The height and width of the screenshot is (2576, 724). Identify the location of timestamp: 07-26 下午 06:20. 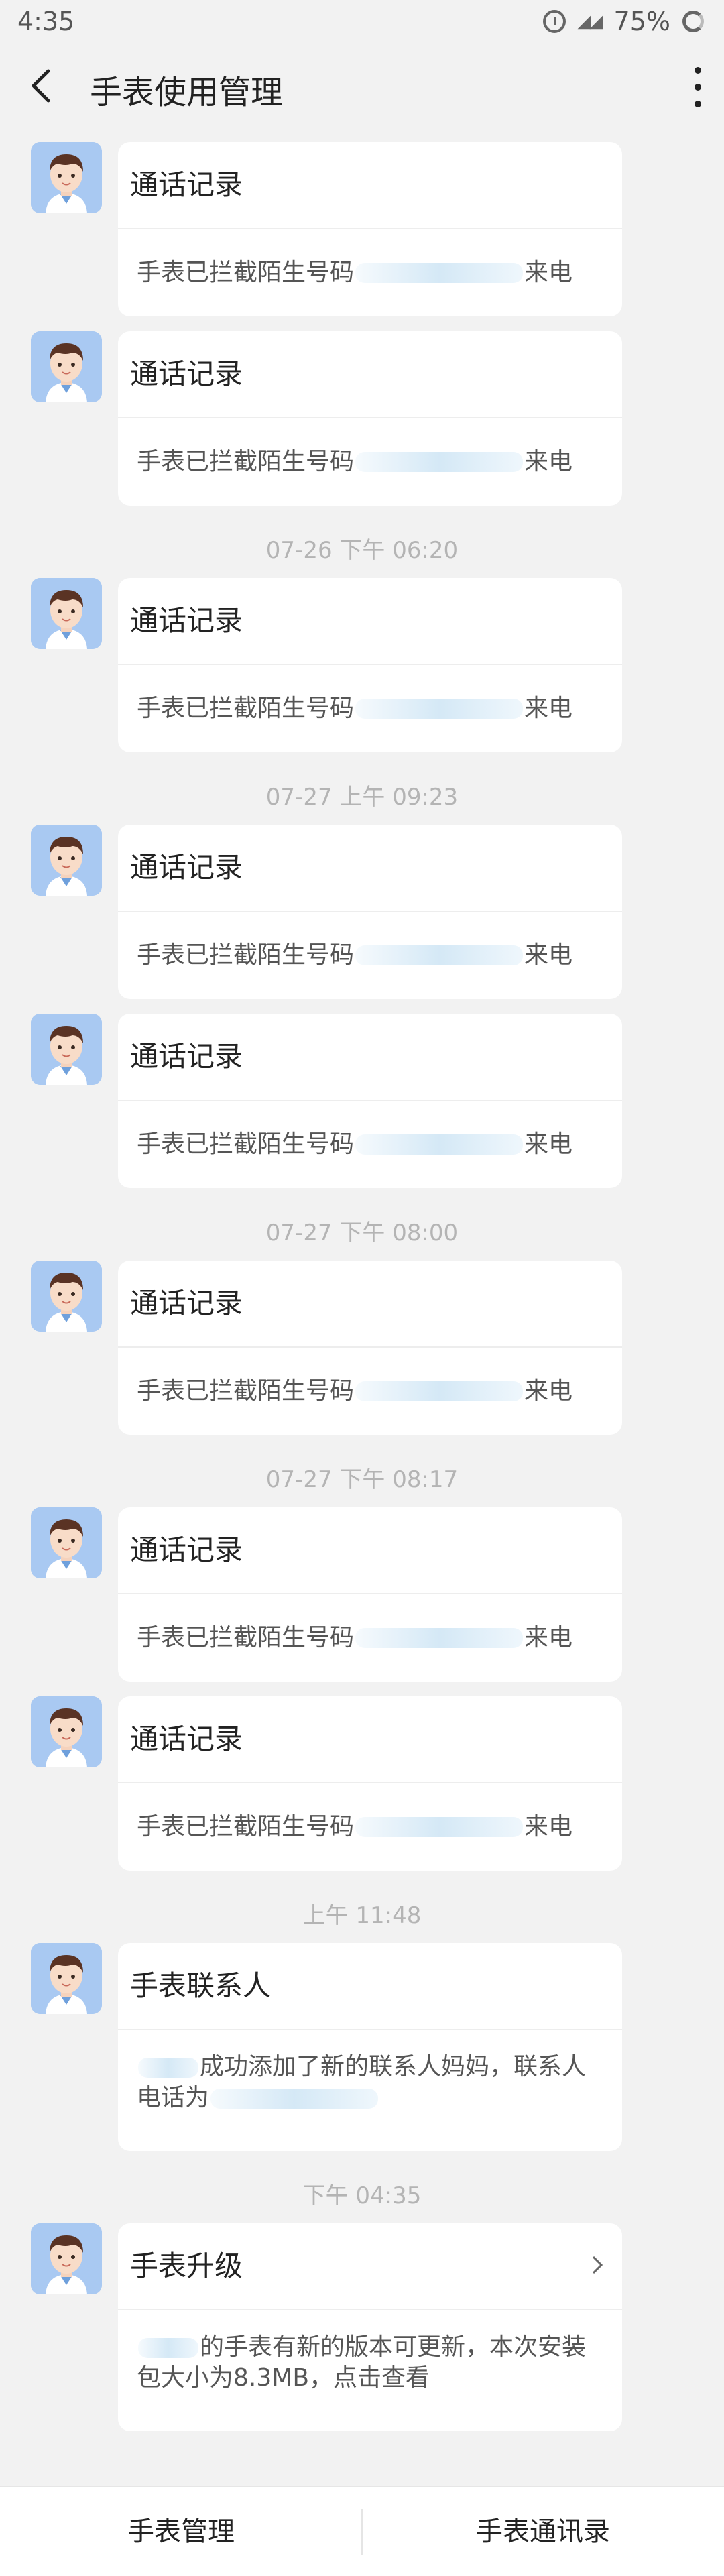
(362, 550).